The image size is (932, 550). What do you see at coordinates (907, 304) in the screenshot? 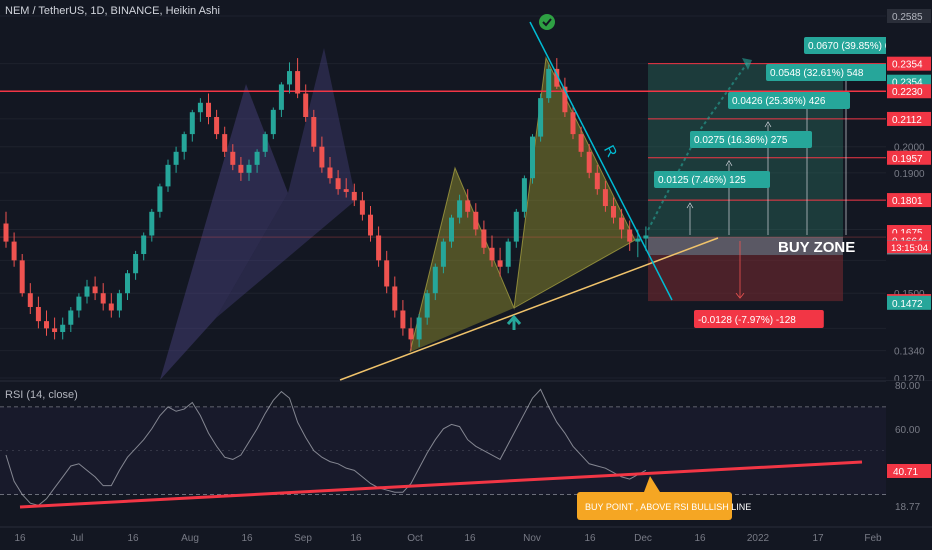
I see `price-tag-text: 0.1472` at bounding box center [907, 304].